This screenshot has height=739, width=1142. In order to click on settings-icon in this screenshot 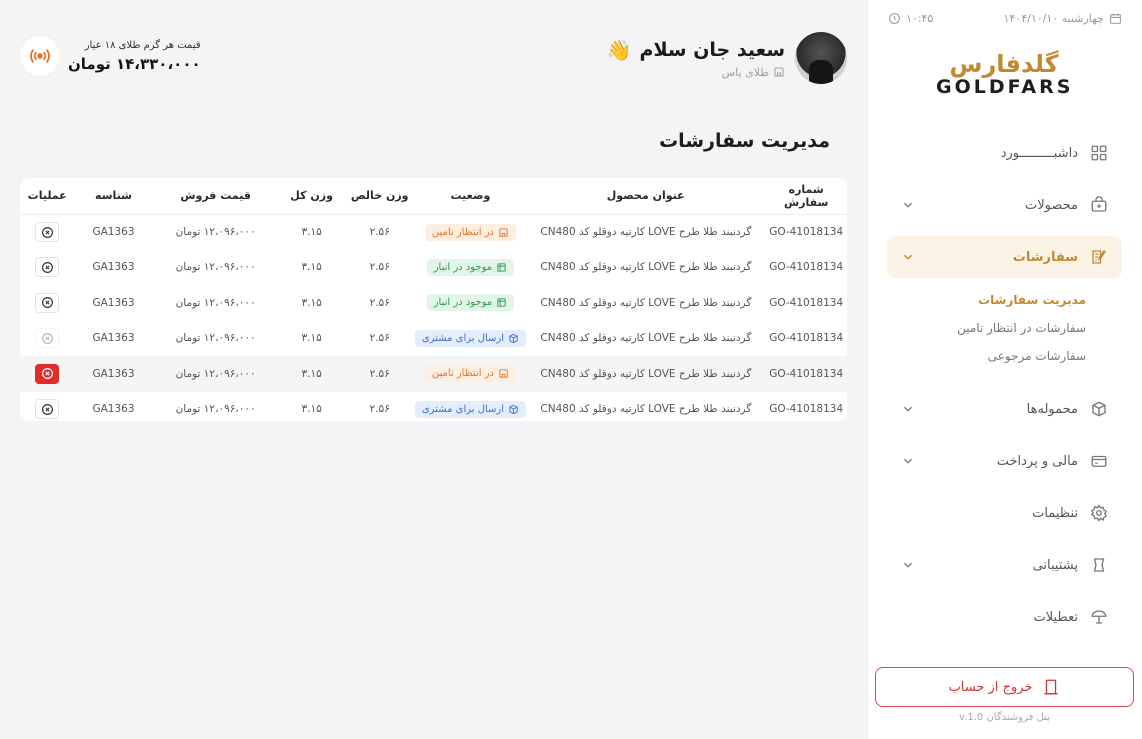, I will do `click(1099, 513)`.